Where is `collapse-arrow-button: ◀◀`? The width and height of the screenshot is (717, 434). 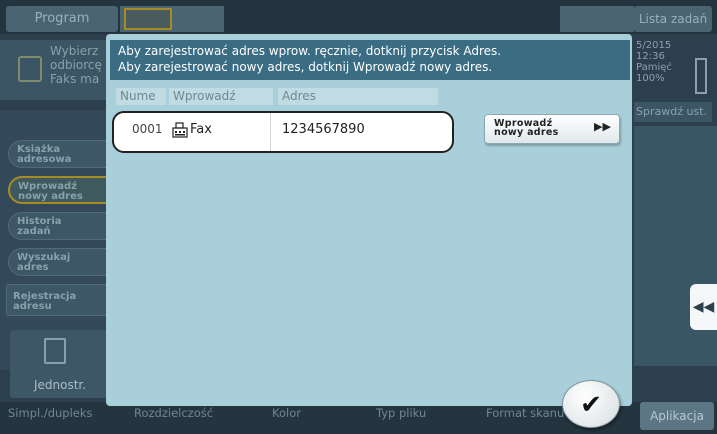 collapse-arrow-button: ◀◀ is located at coordinates (703, 307).